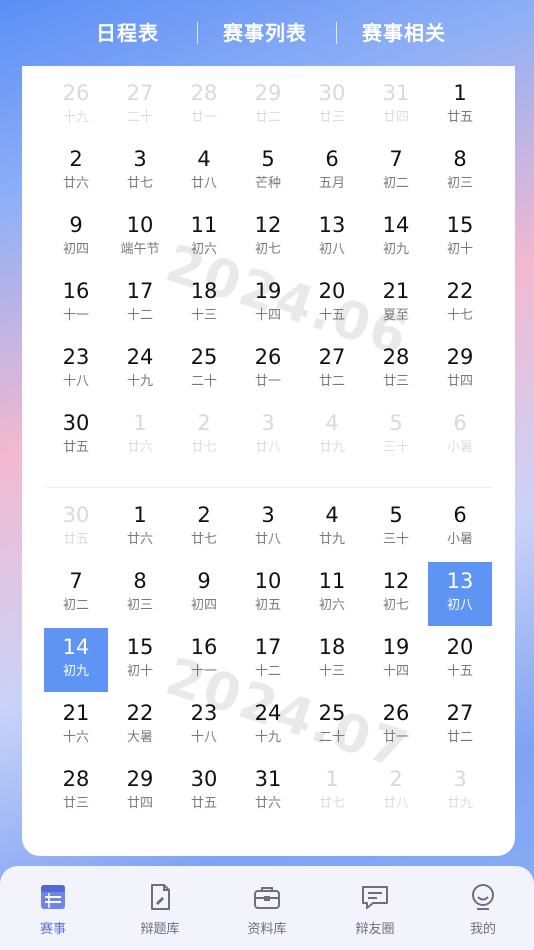 The height and width of the screenshot is (950, 534). What do you see at coordinates (140, 726) in the screenshot?
I see `day-cell: 22 大暑` at bounding box center [140, 726].